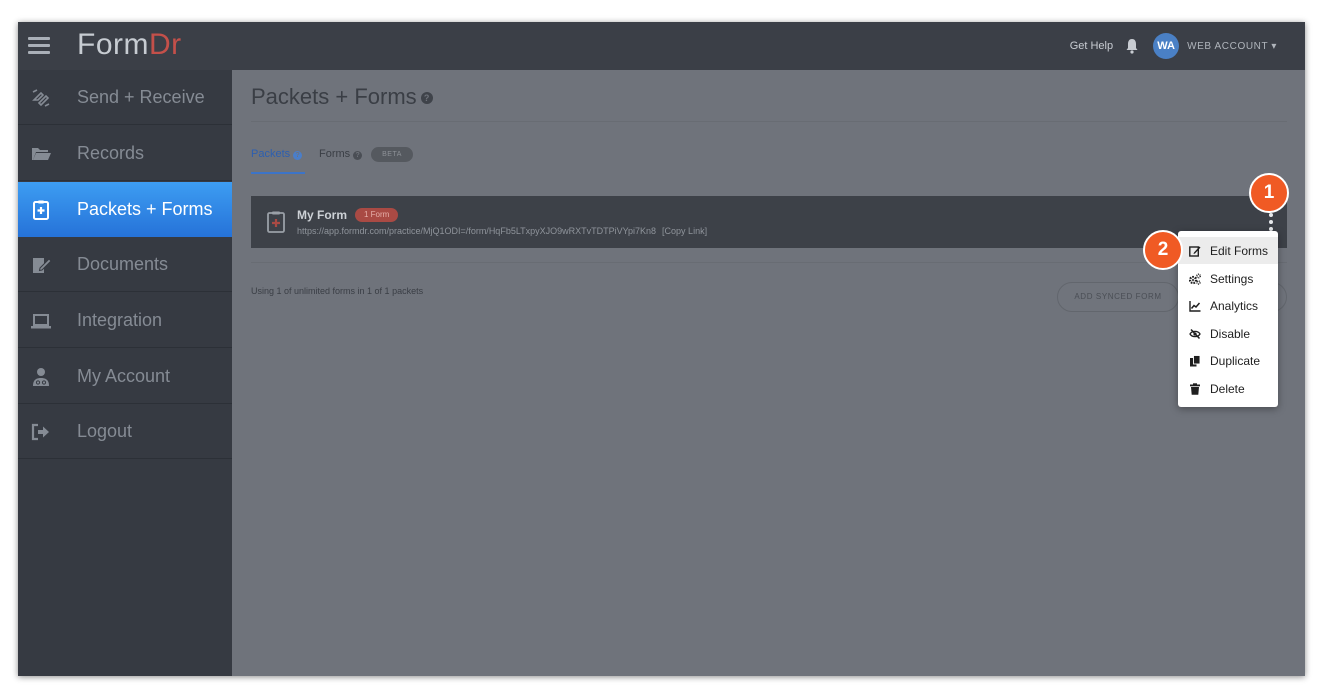 The image size is (1323, 690). What do you see at coordinates (42, 265) in the screenshot?
I see `document-sign-icon` at bounding box center [42, 265].